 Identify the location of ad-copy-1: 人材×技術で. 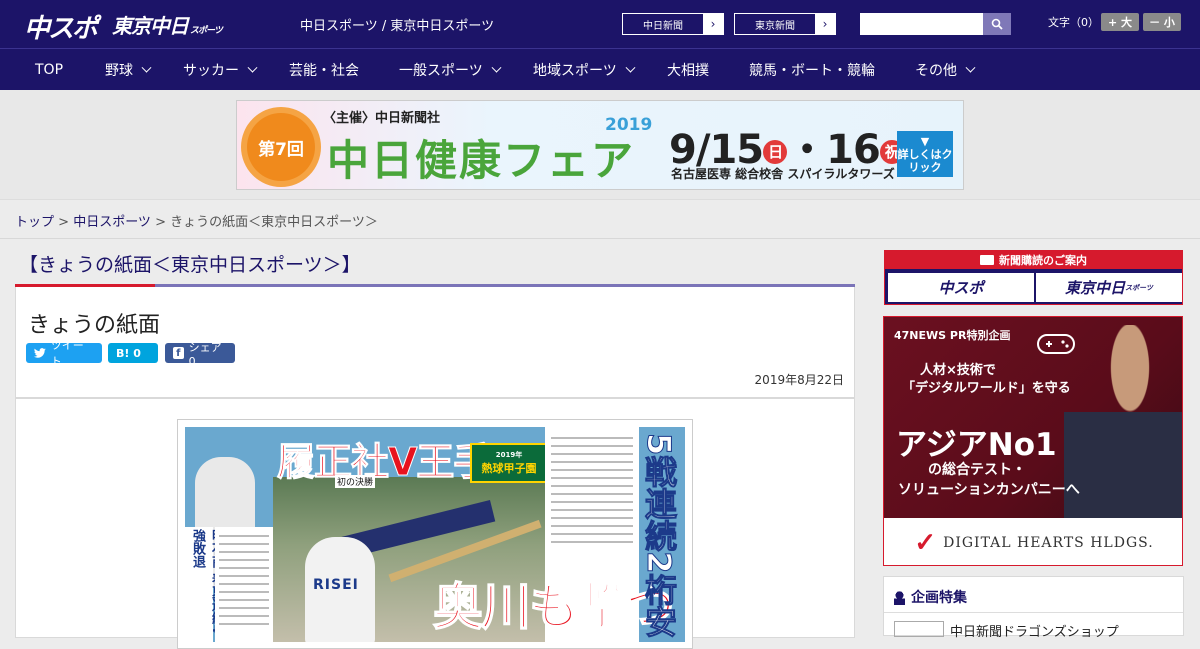
(958, 370).